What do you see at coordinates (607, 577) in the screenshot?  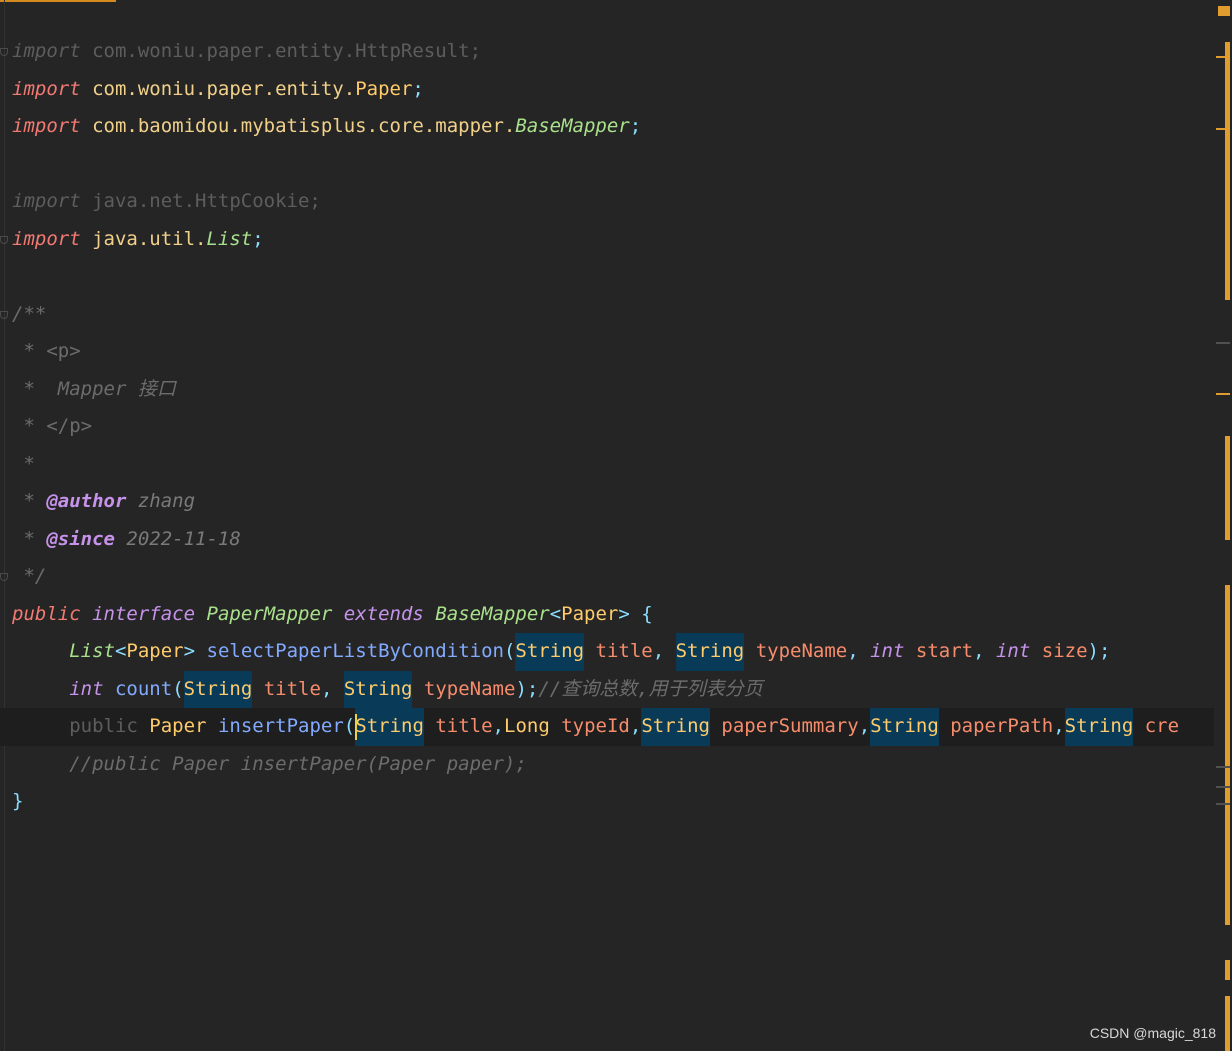 I see `code-line: */` at bounding box center [607, 577].